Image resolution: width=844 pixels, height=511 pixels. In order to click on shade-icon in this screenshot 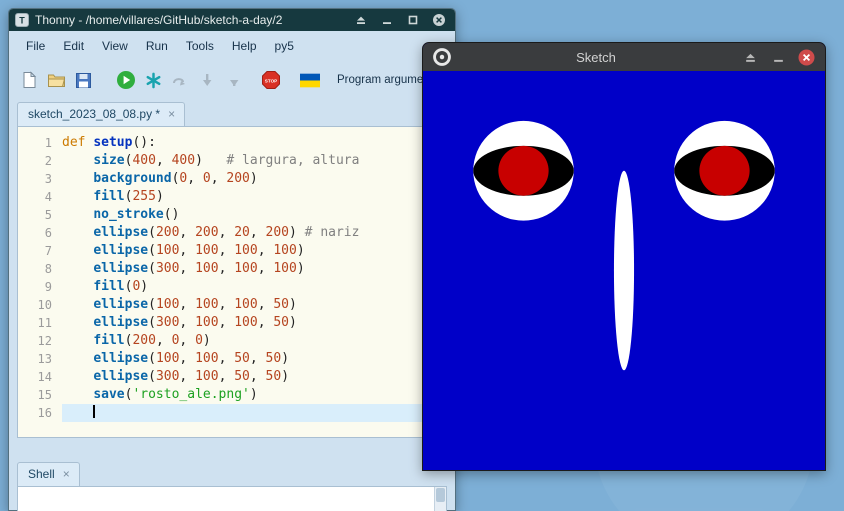, I will do `click(361, 20)`.